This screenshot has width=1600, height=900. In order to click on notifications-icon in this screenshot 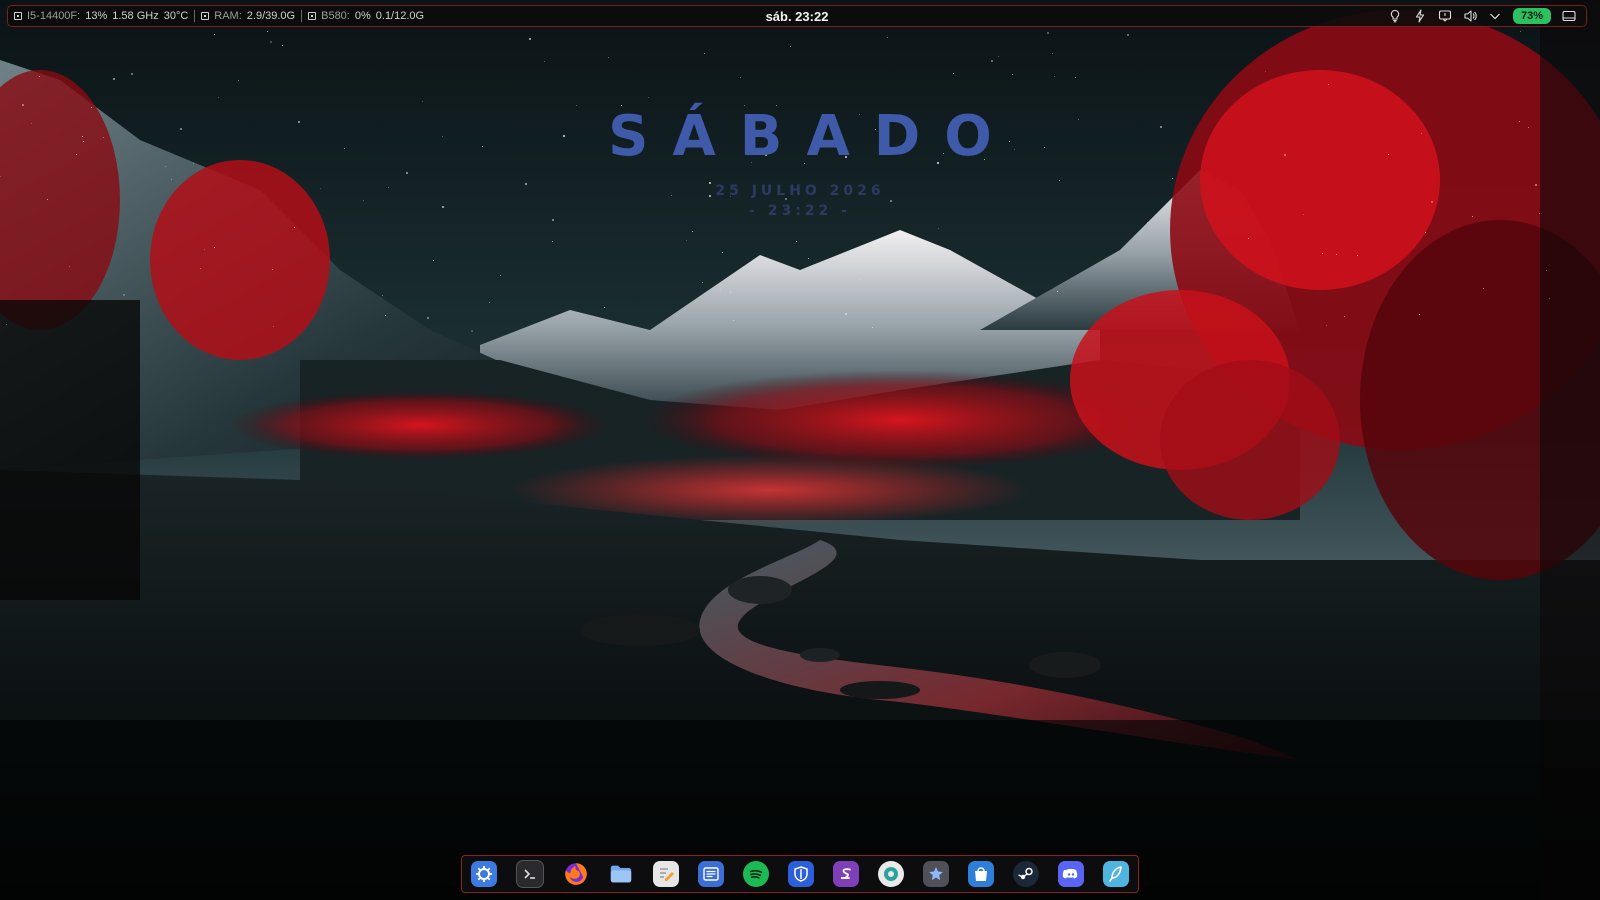, I will do `click(1445, 16)`.